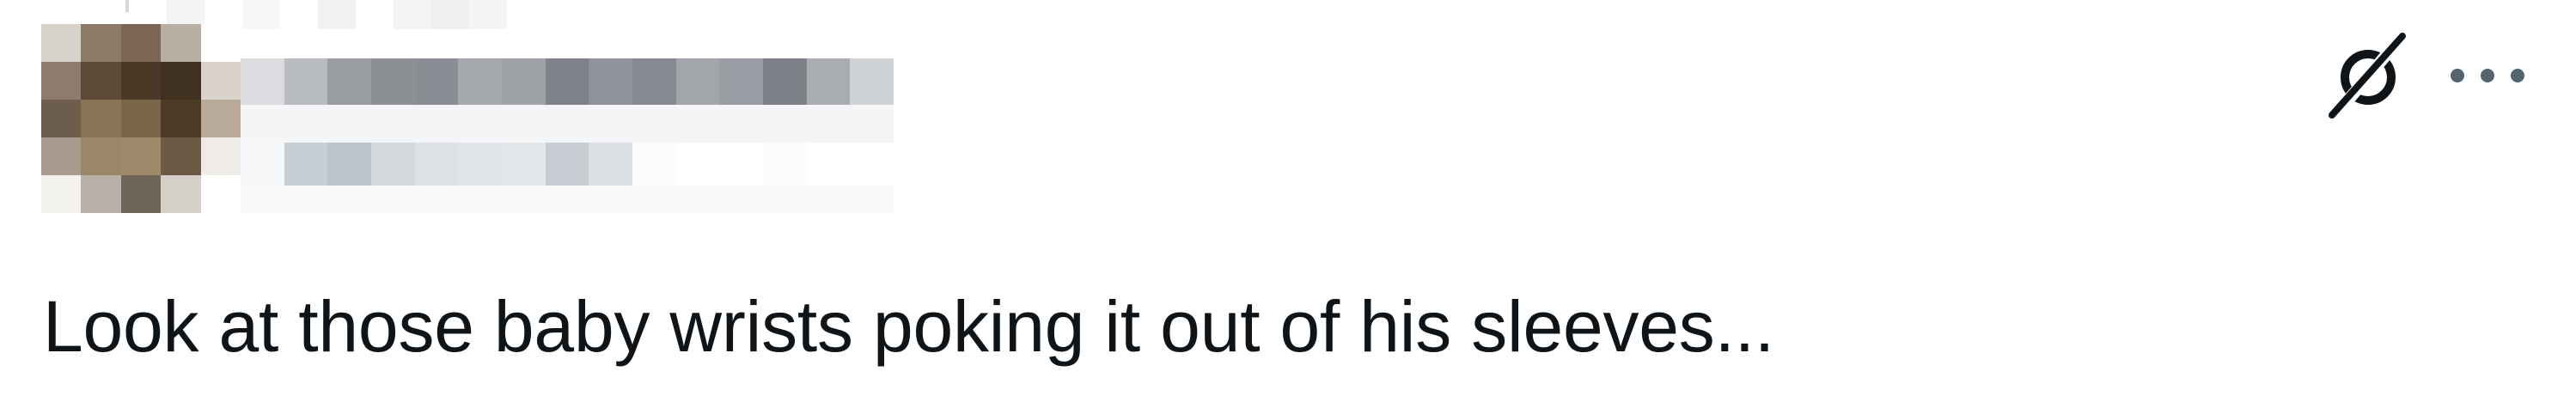  I want to click on post-header-actions, so click(2424, 76).